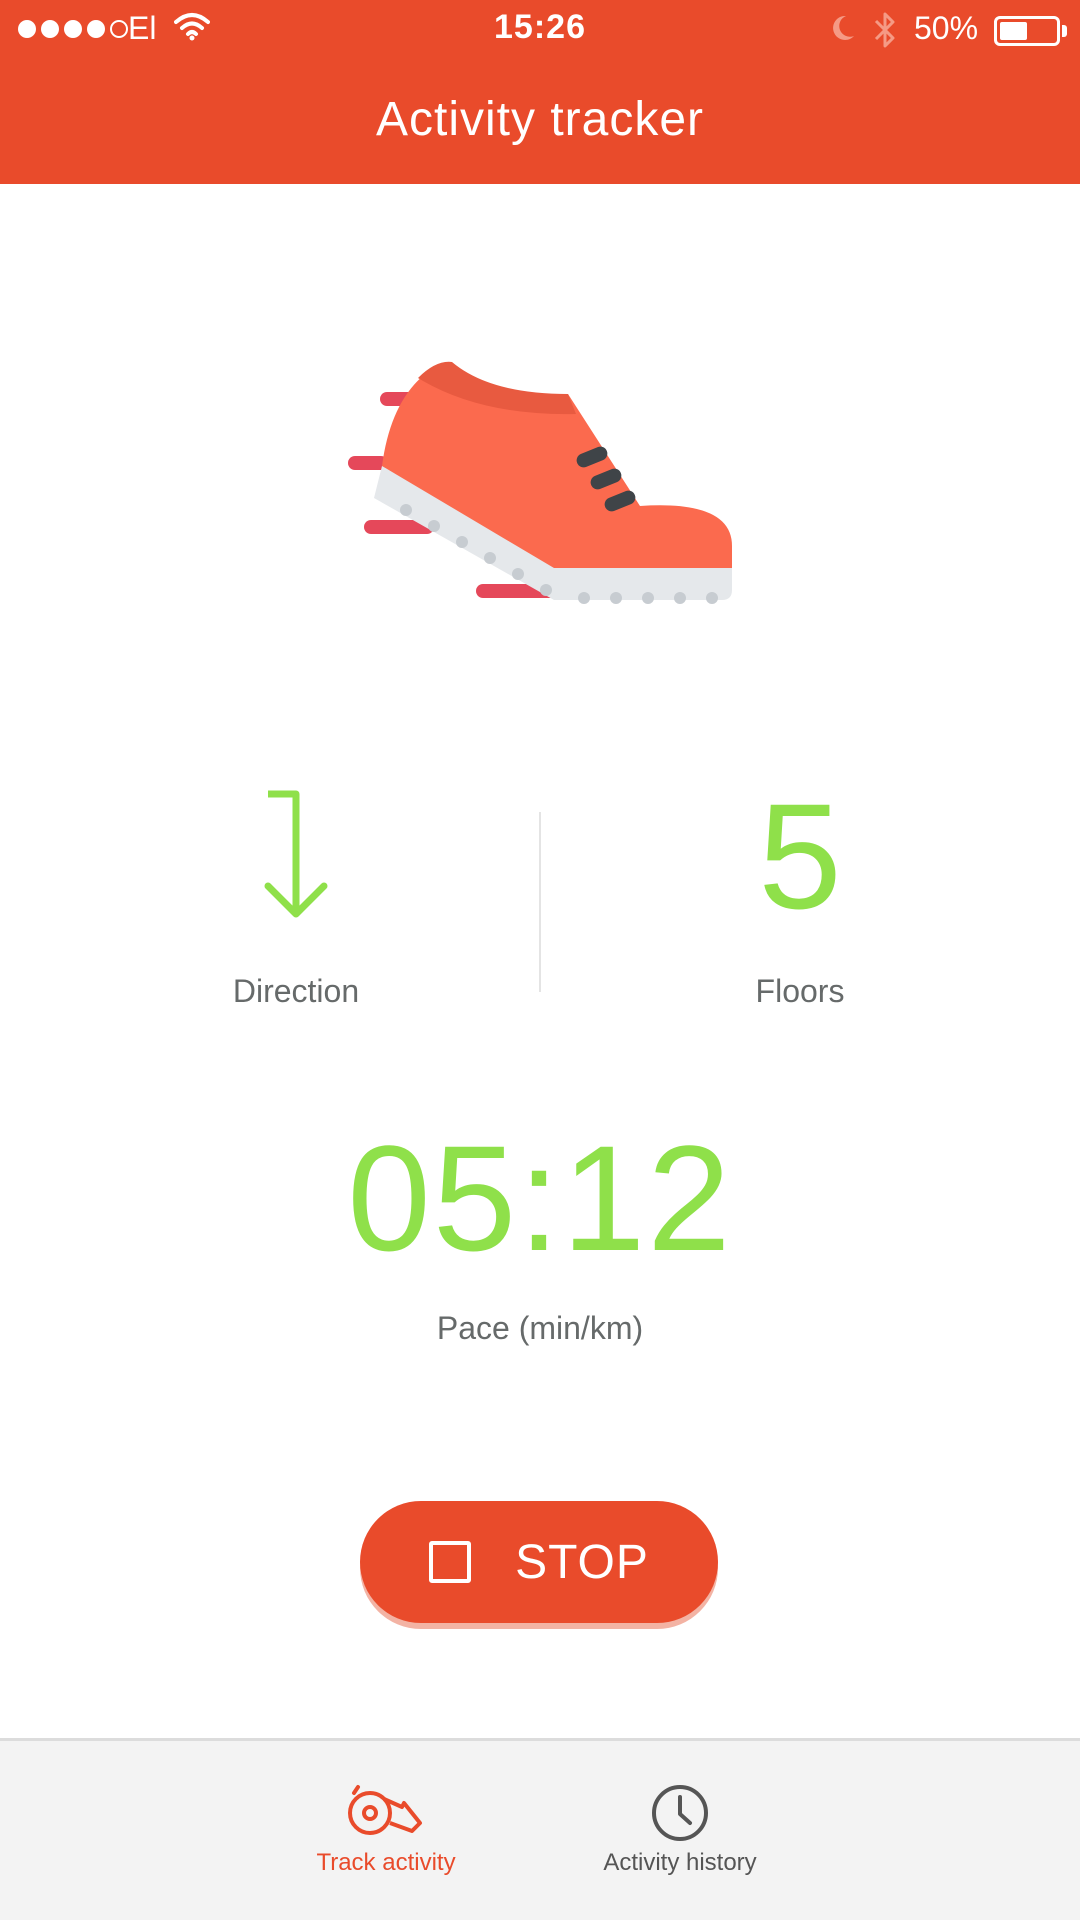 Image resolution: width=1080 pixels, height=1920 pixels. Describe the element at coordinates (946, 28) in the screenshot. I see `battery-percent: 50%` at that location.